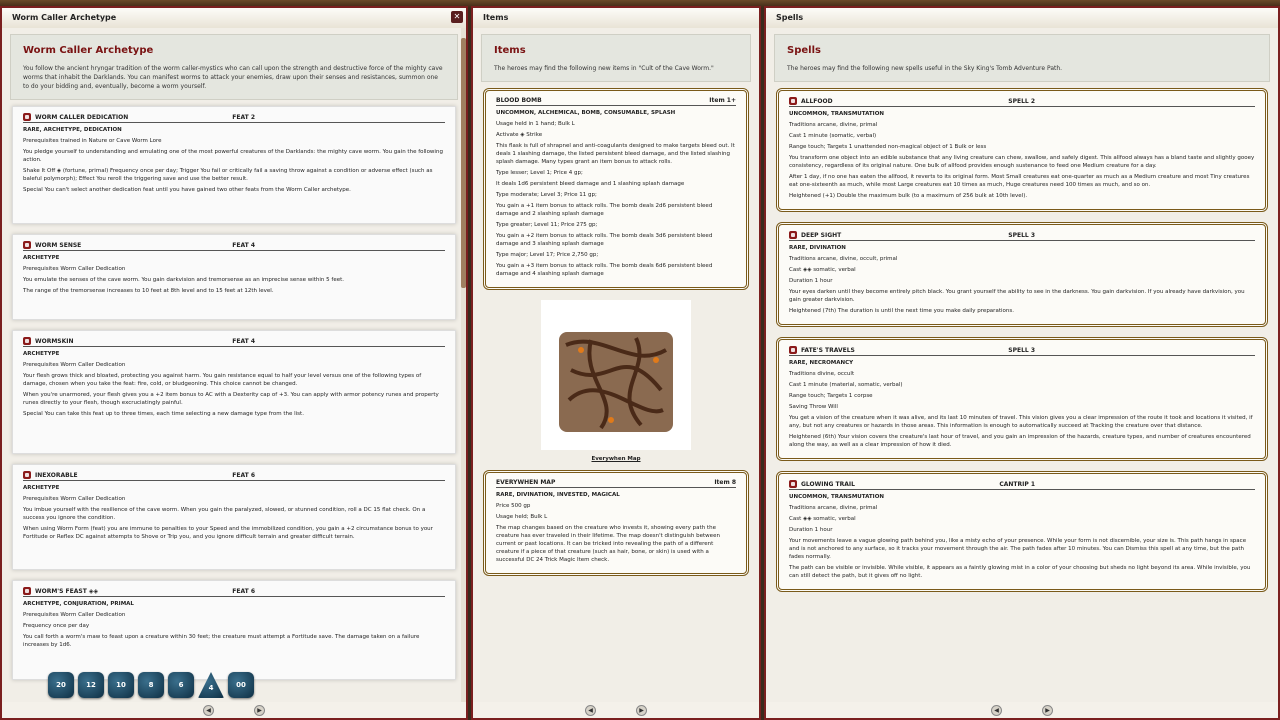 This screenshot has width=1280, height=720. Describe the element at coordinates (121, 685) in the screenshot. I see `d10-die: 10` at that location.